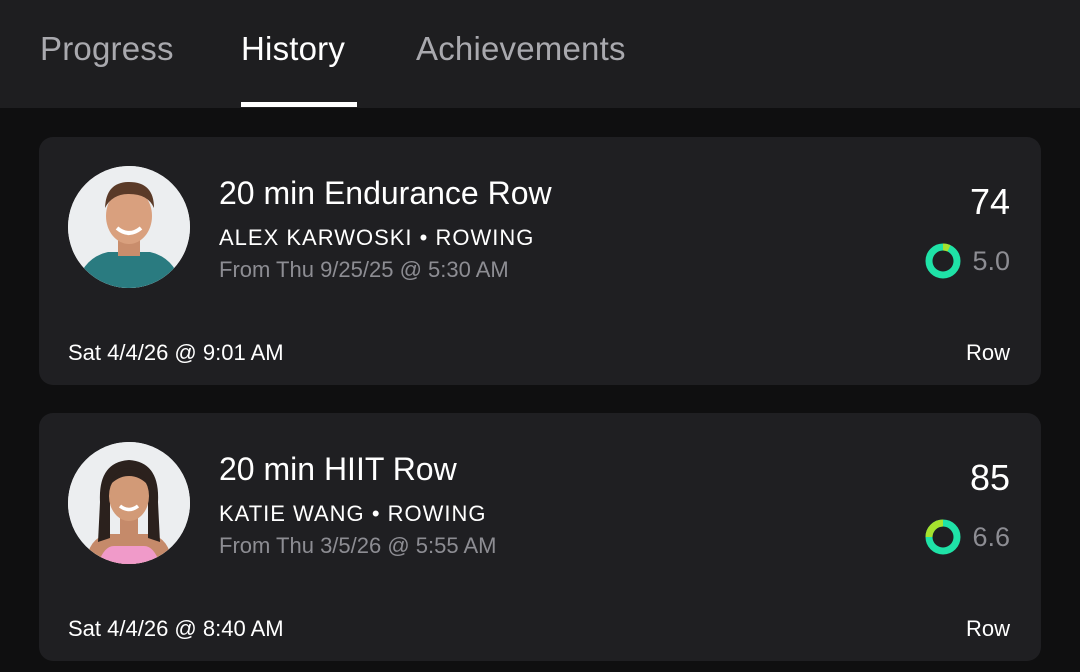 The height and width of the screenshot is (672, 1080). I want to click on instructor-name: ALEX KARWOSKI, so click(316, 237).